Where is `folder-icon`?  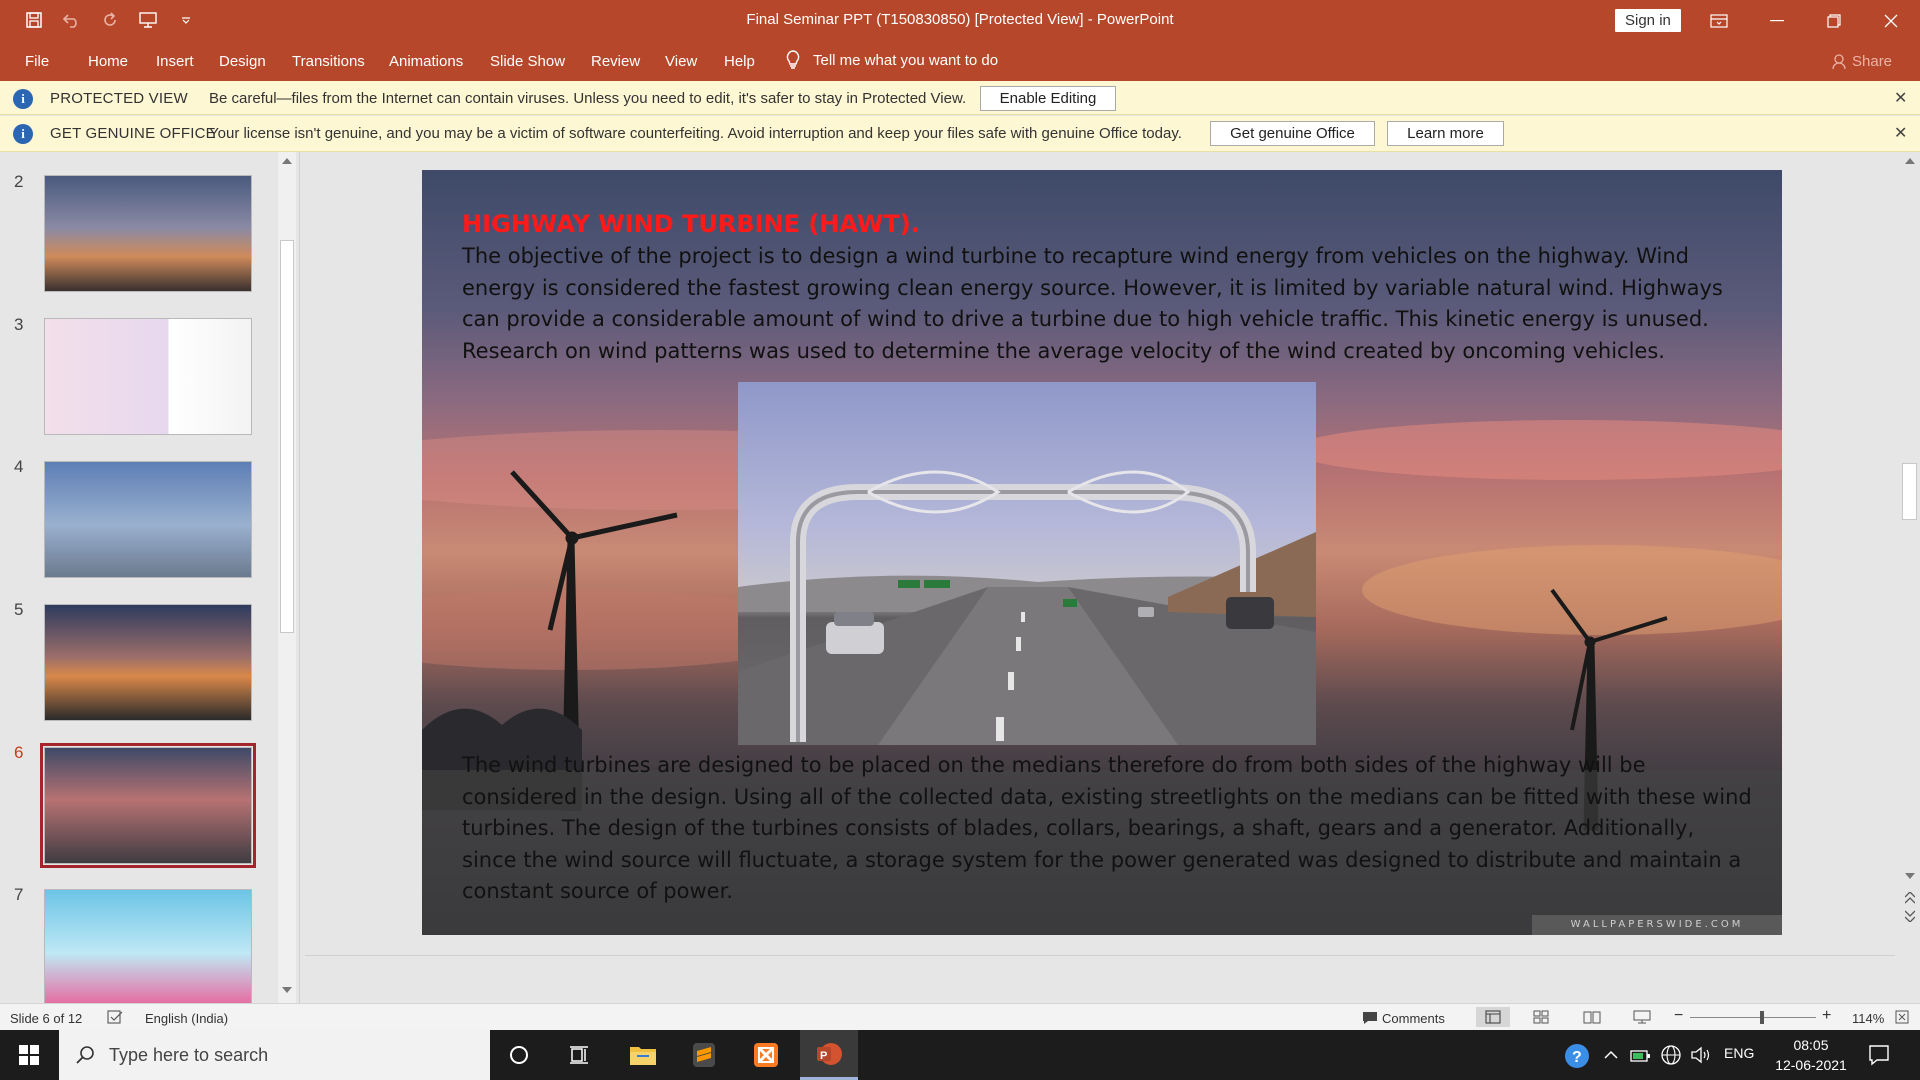 folder-icon is located at coordinates (643, 1056).